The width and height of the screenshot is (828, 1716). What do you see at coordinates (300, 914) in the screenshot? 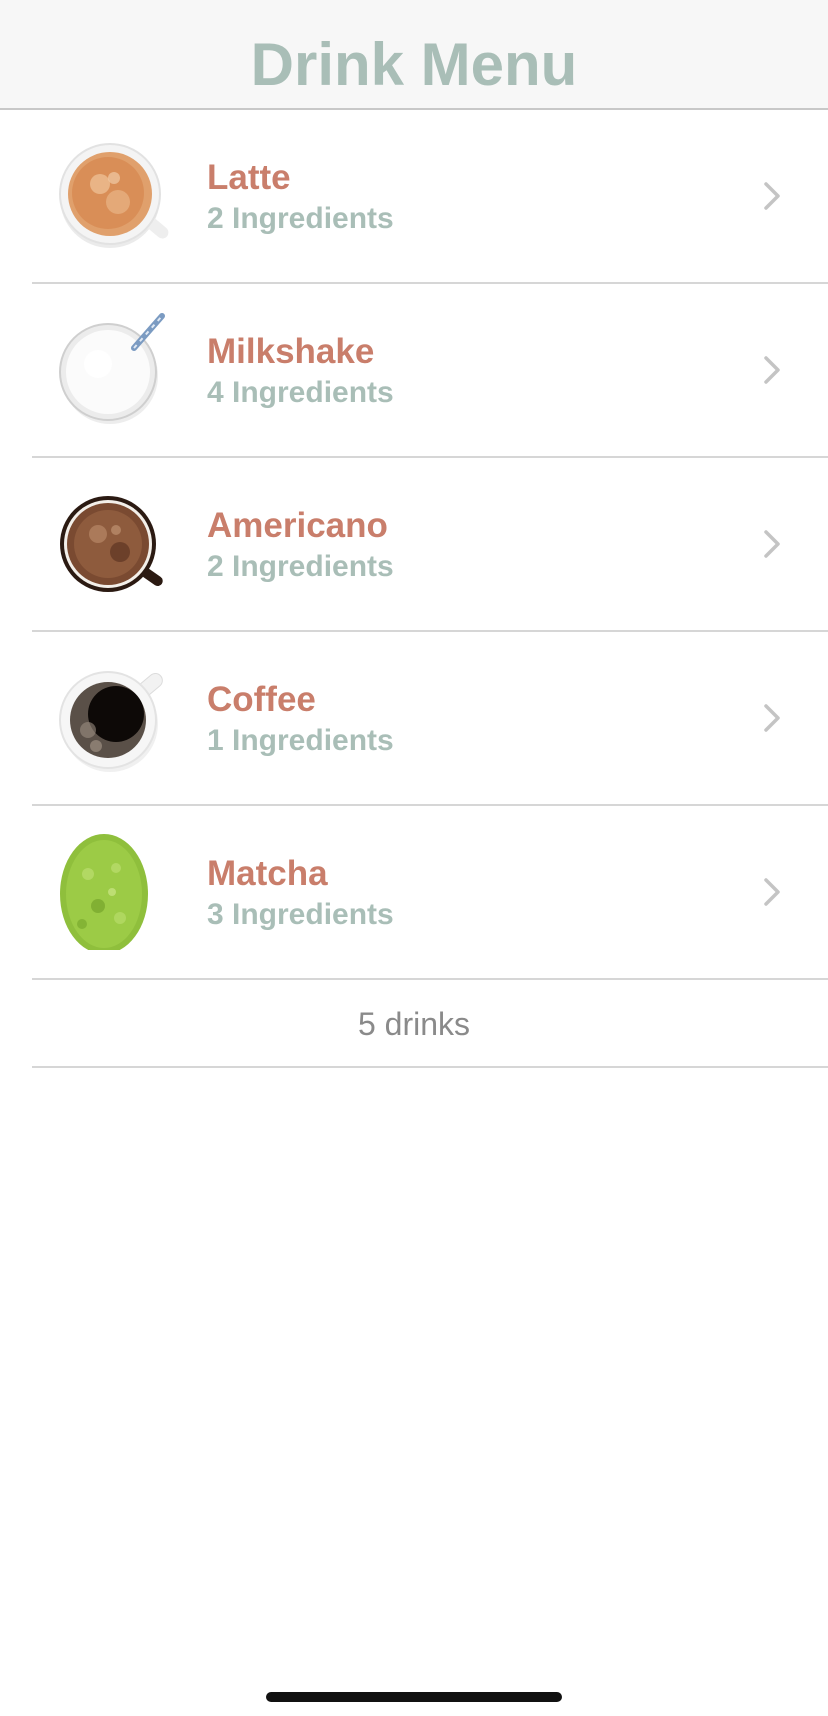
I see `drink-ingredient-count: 3 Ingredients` at bounding box center [300, 914].